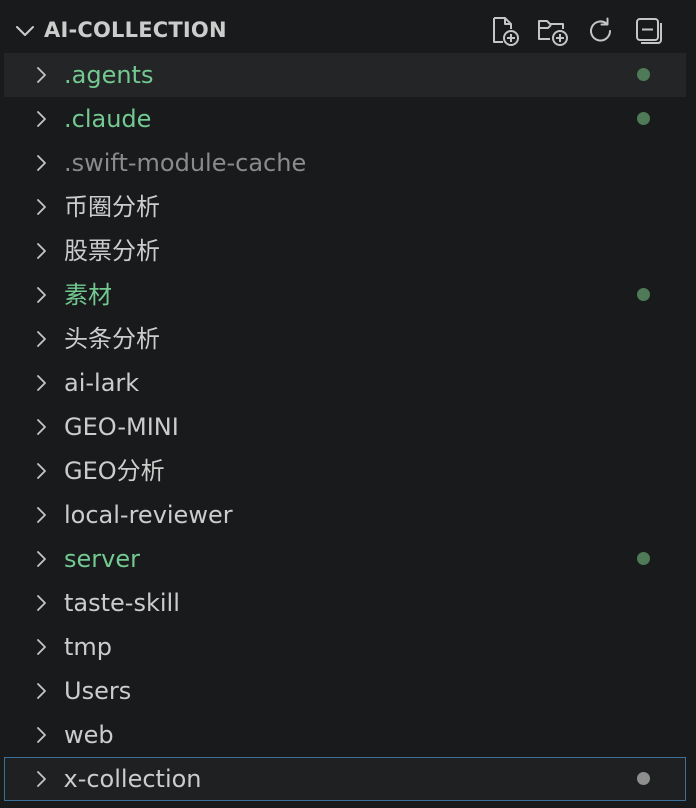  I want to click on refresh-button, so click(601, 31).